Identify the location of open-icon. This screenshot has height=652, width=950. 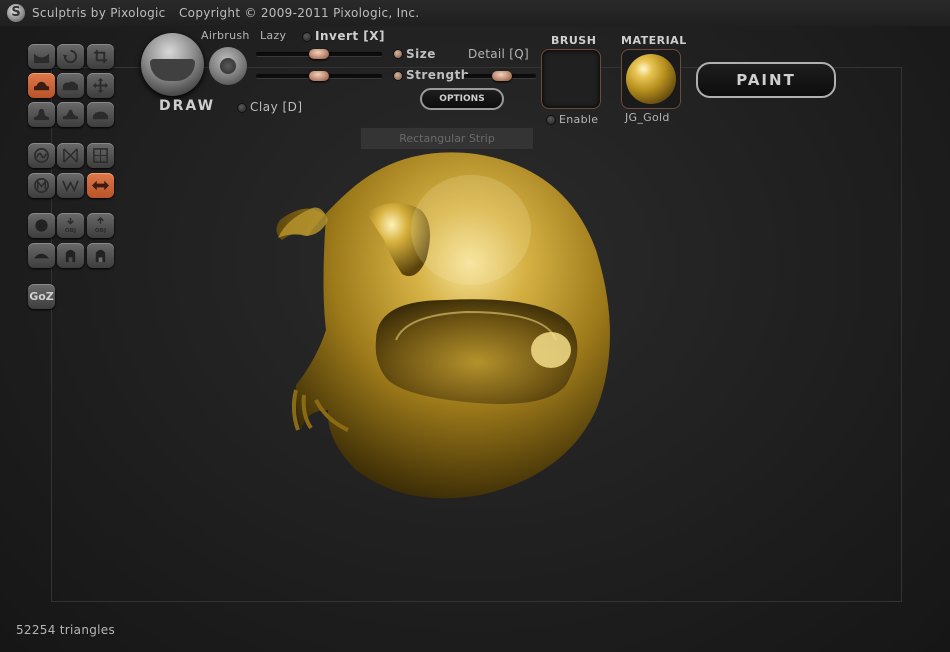
(70, 256).